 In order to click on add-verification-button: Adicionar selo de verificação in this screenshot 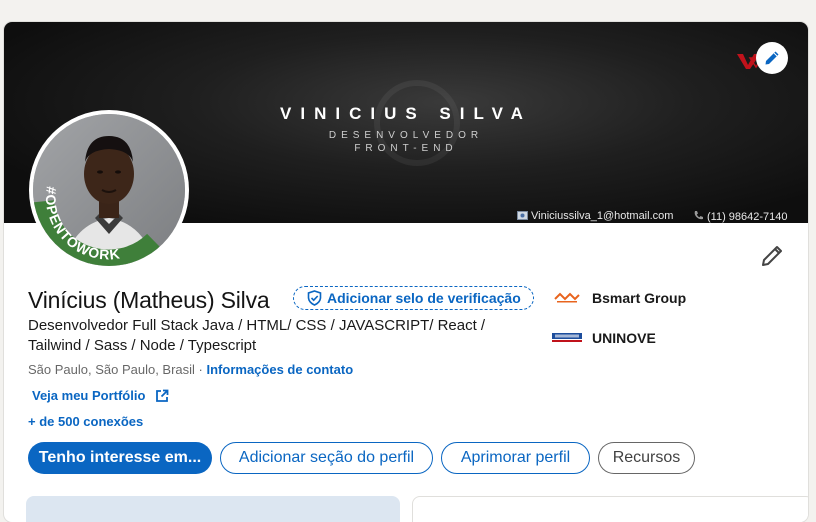, I will do `click(413, 298)`.